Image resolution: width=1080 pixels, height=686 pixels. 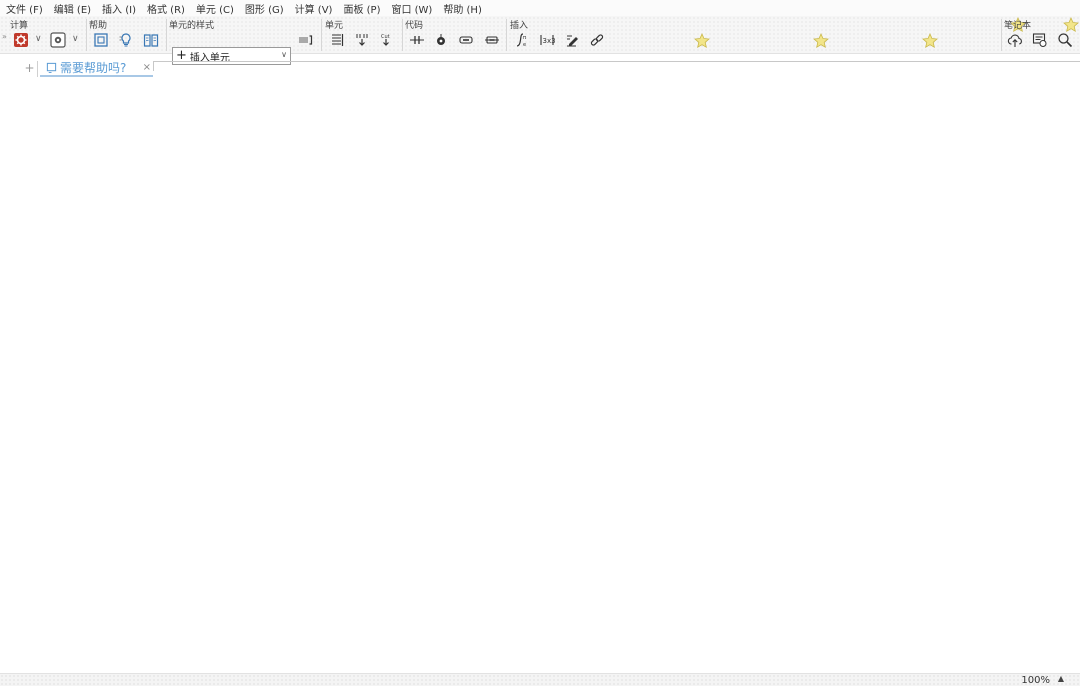 I want to click on search-button, so click(x=1065, y=40).